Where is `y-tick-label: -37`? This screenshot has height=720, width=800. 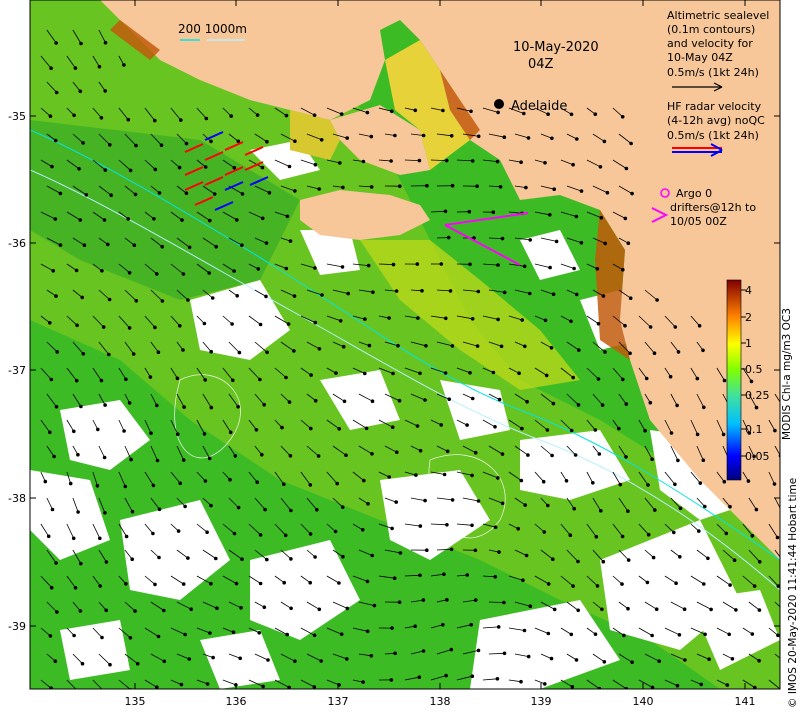 y-tick-label: -37 is located at coordinates (17, 370).